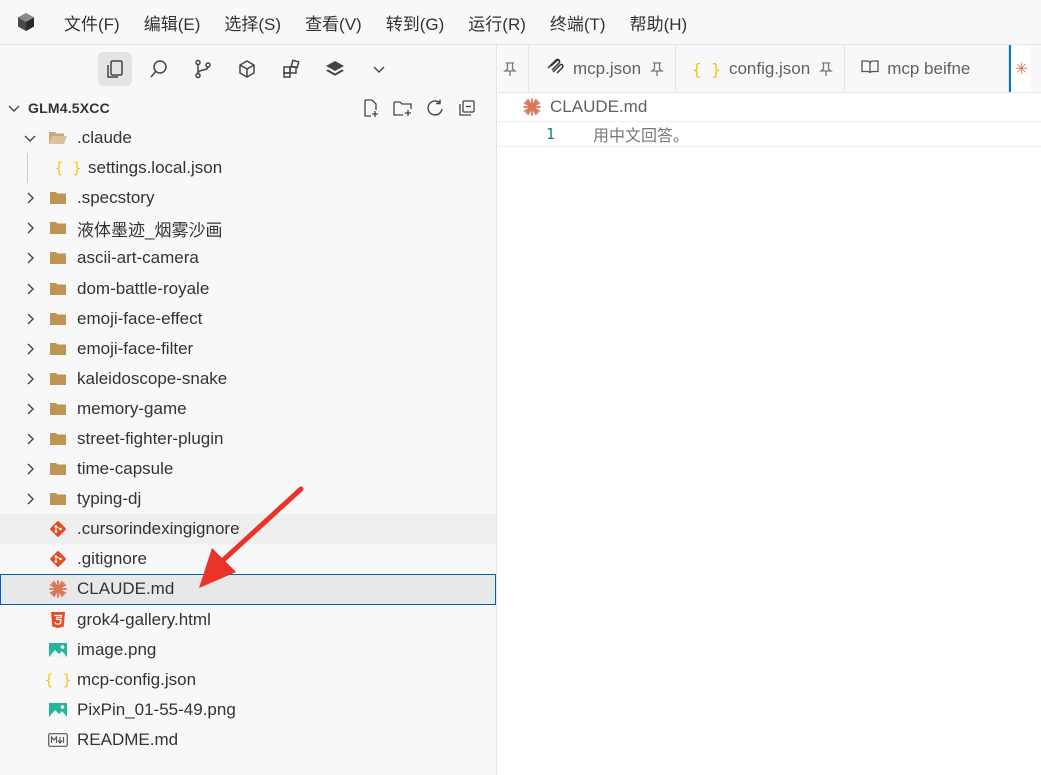  What do you see at coordinates (435, 108) in the screenshot?
I see `refresh-icon` at bounding box center [435, 108].